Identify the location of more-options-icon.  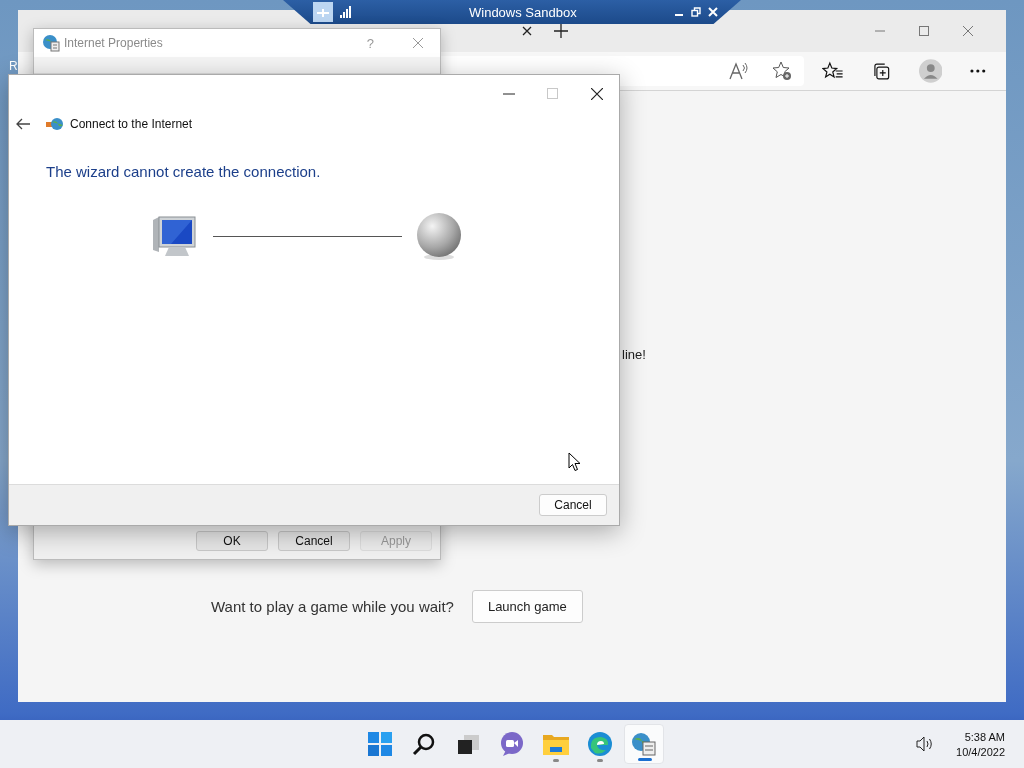
(978, 71).